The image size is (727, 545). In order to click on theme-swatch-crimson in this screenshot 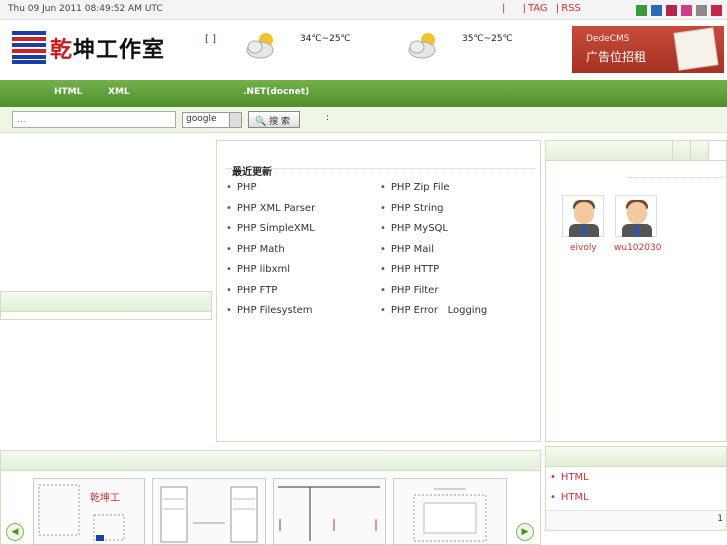, I will do `click(671, 10)`.